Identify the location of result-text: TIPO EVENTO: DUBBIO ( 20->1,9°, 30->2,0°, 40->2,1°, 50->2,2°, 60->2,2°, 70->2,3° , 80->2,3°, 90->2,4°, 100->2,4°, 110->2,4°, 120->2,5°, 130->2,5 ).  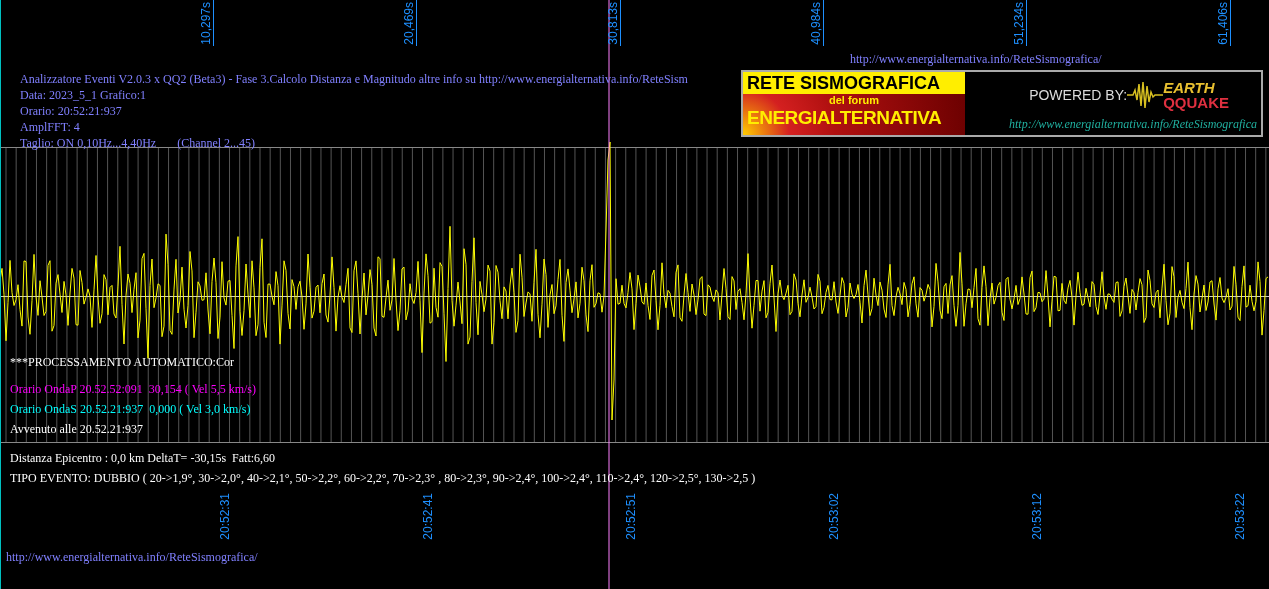
(383, 478).